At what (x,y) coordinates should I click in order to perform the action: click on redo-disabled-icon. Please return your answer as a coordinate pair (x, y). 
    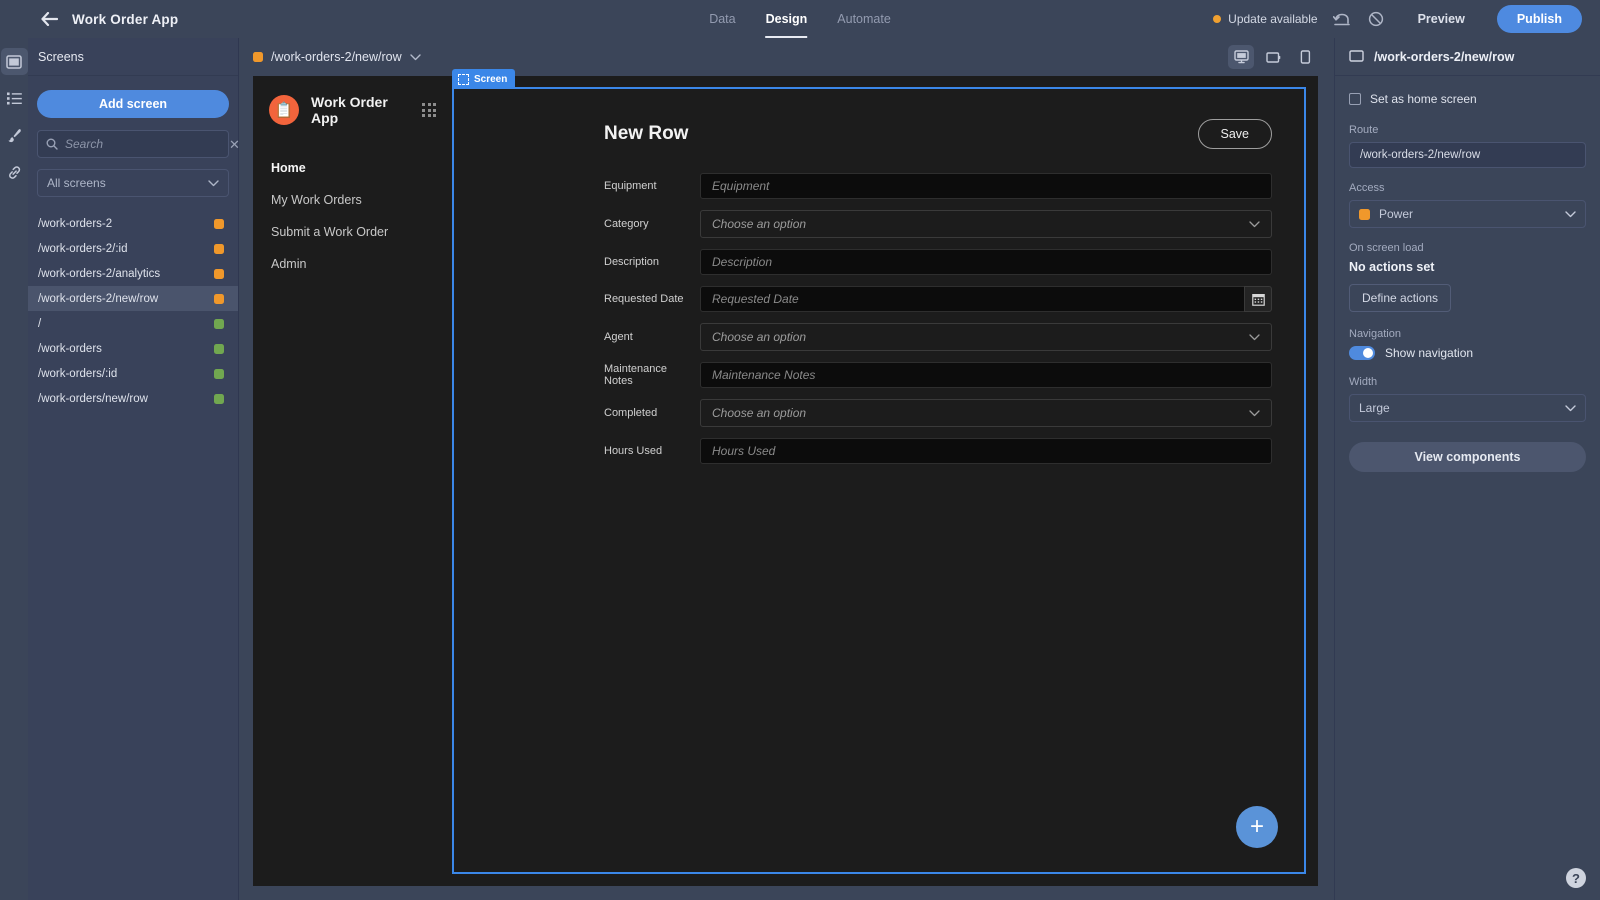
    Looking at the image, I should click on (1376, 19).